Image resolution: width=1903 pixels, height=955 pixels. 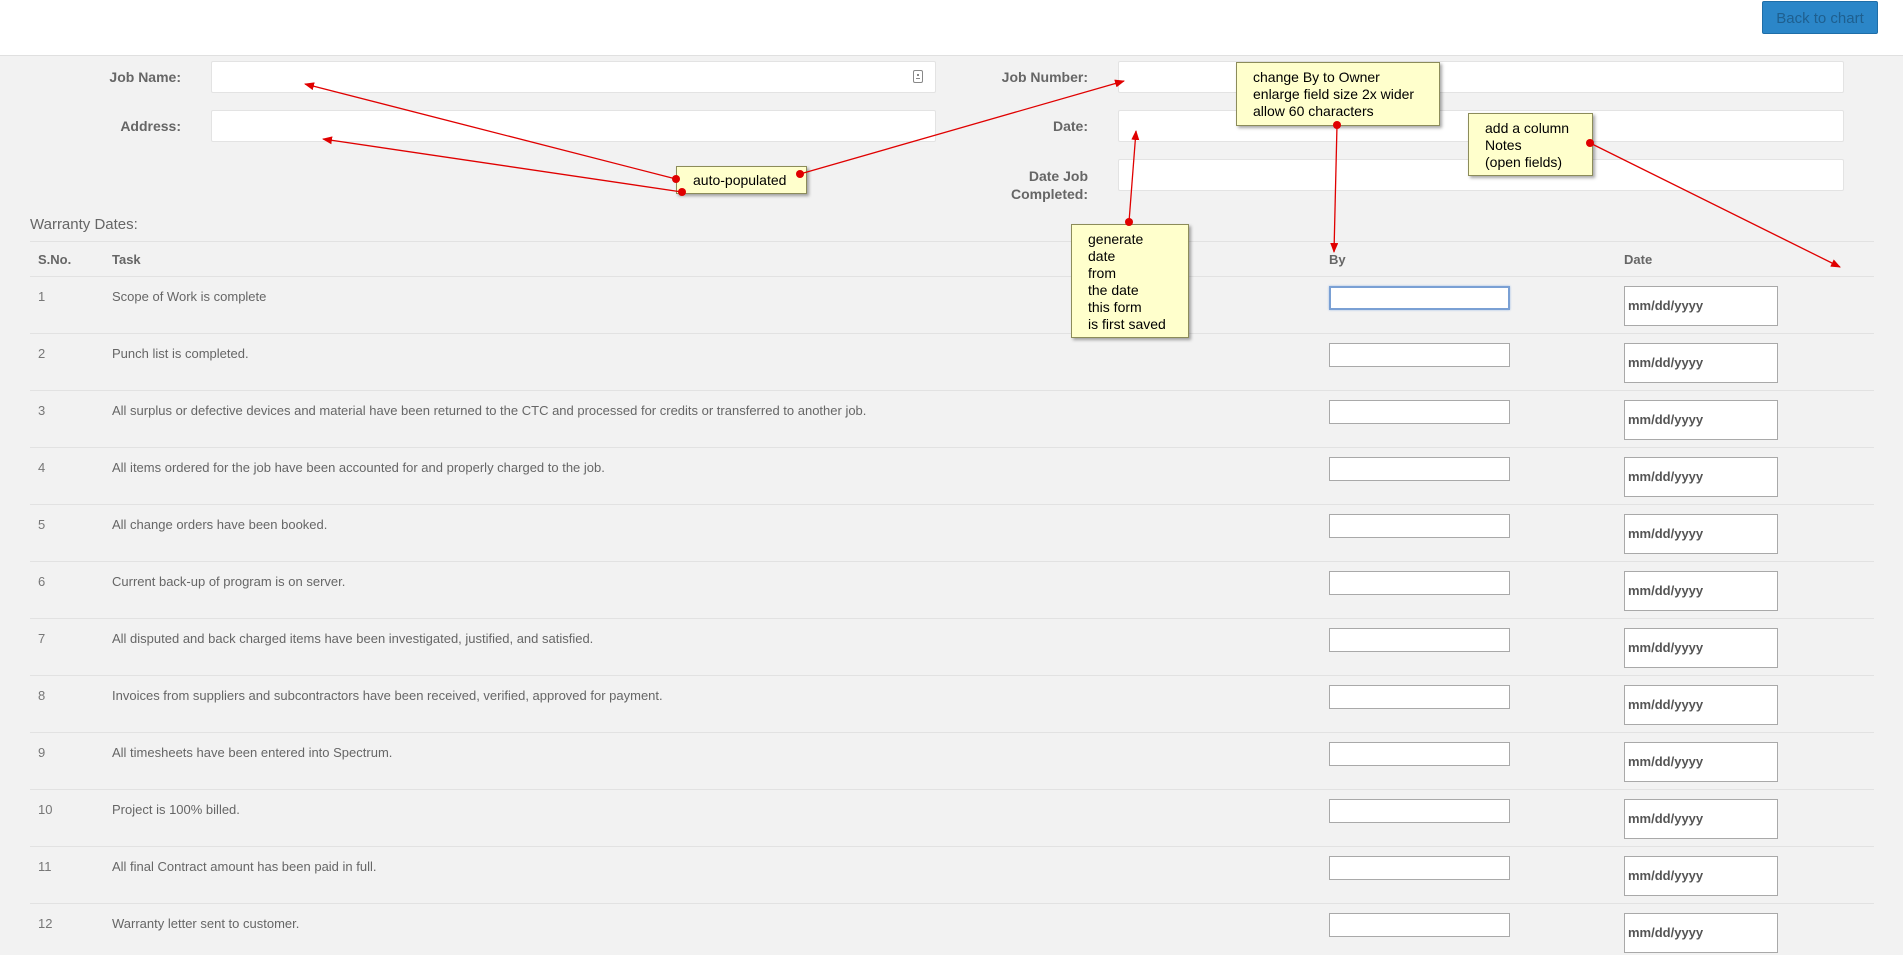 What do you see at coordinates (145, 77) in the screenshot?
I see `job-name-label: Job Name:` at bounding box center [145, 77].